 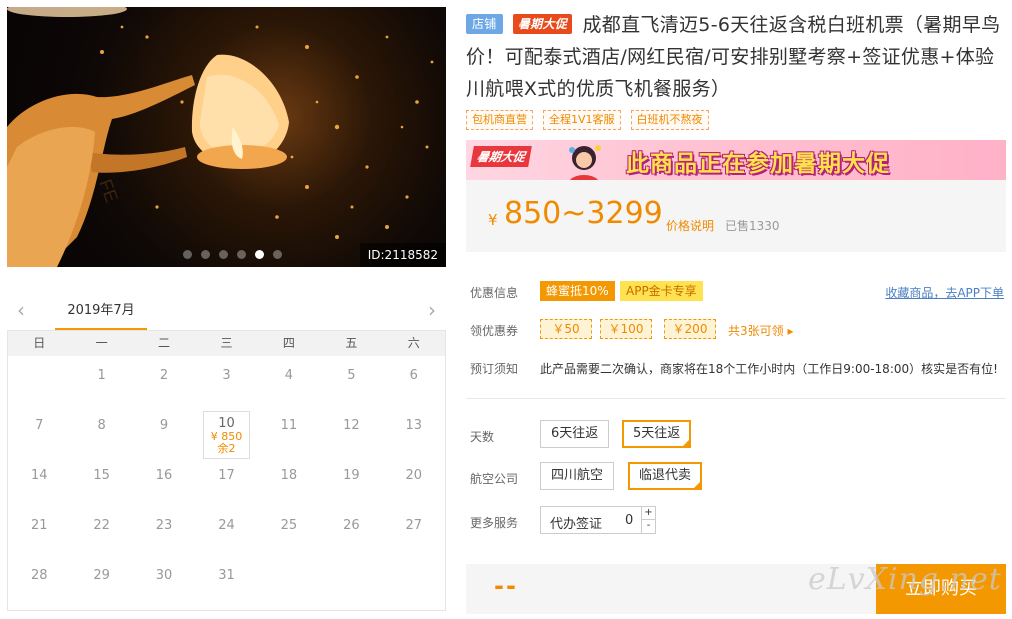 What do you see at coordinates (414, 425) in the screenshot?
I see `calendar-day: 13` at bounding box center [414, 425].